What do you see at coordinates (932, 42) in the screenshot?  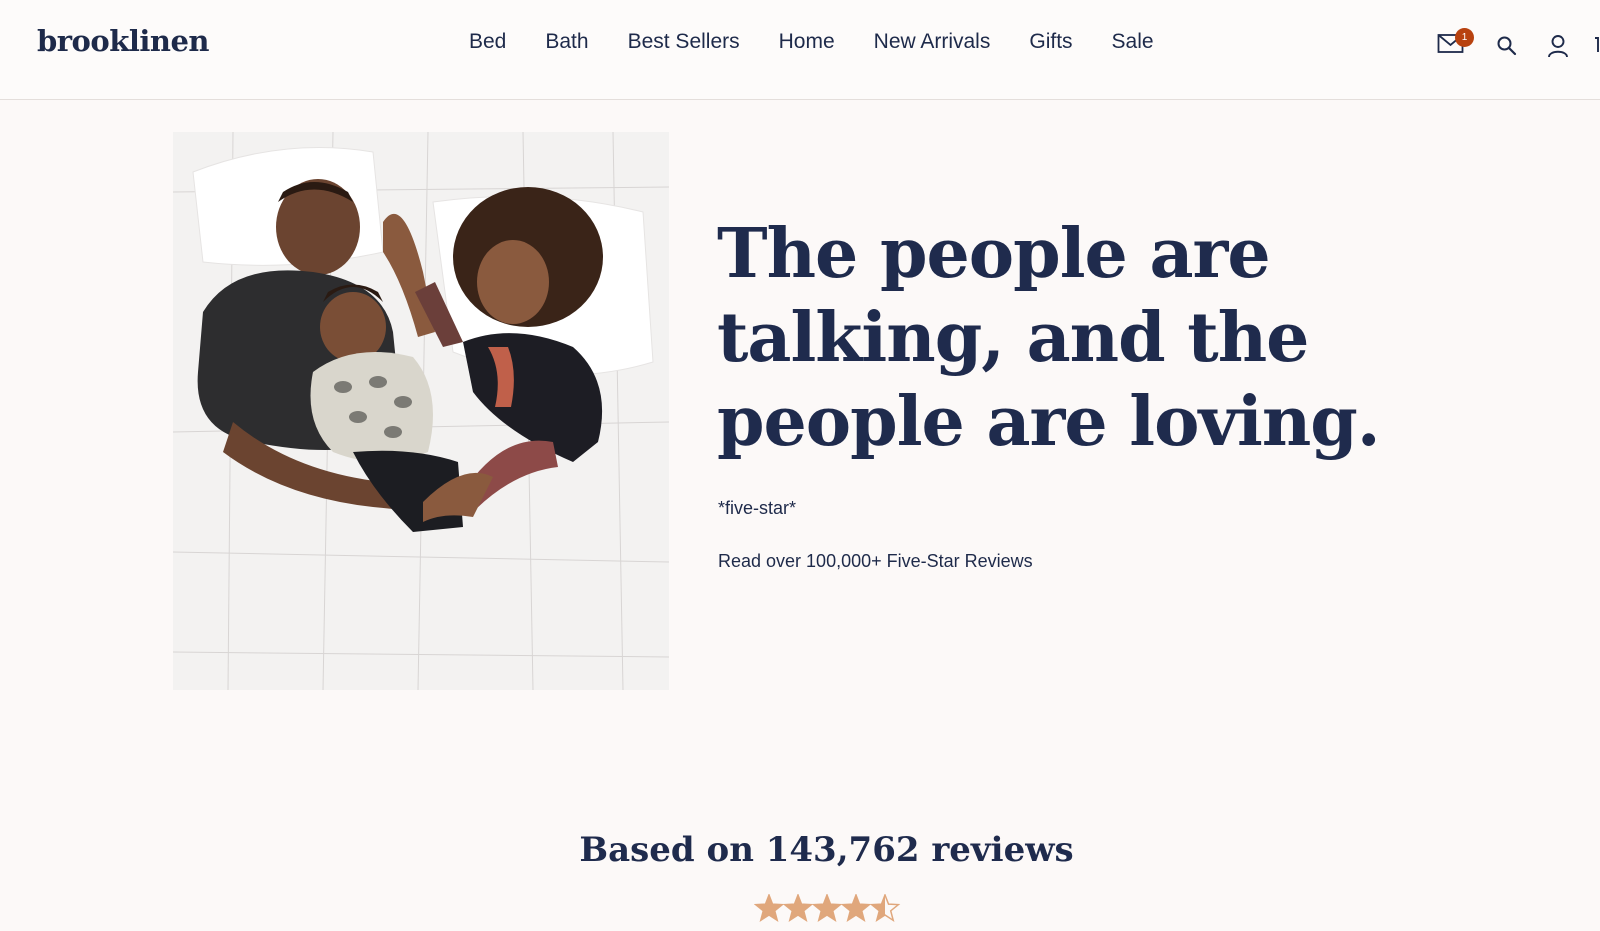 I see `nav-item-new-arrivals: New Arrivals` at bounding box center [932, 42].